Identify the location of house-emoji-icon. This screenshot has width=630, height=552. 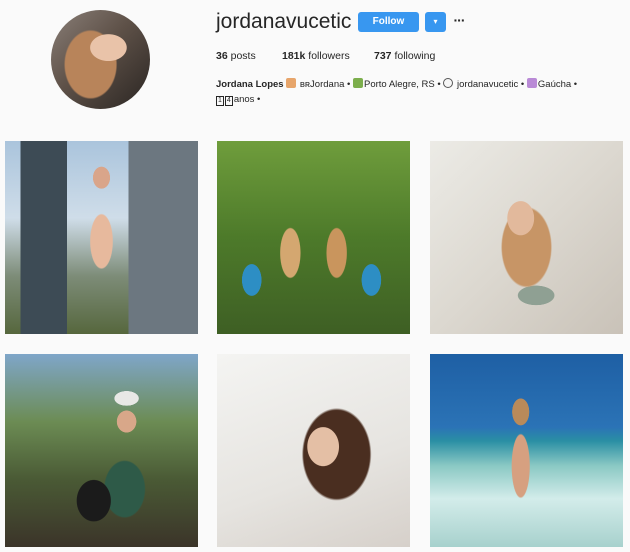
(358, 83).